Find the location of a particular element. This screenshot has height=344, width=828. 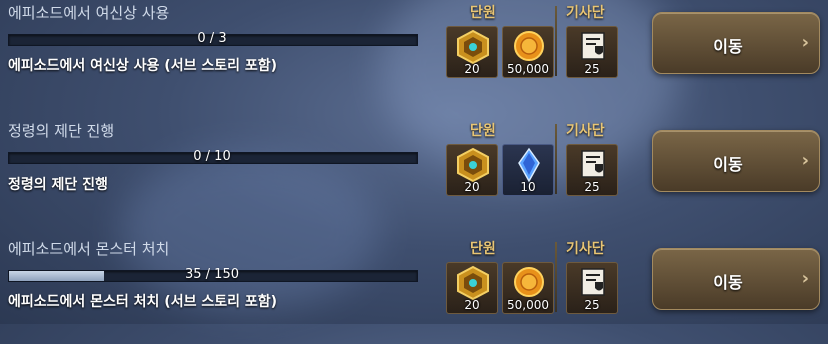

reward-crystal: 10 is located at coordinates (528, 170).